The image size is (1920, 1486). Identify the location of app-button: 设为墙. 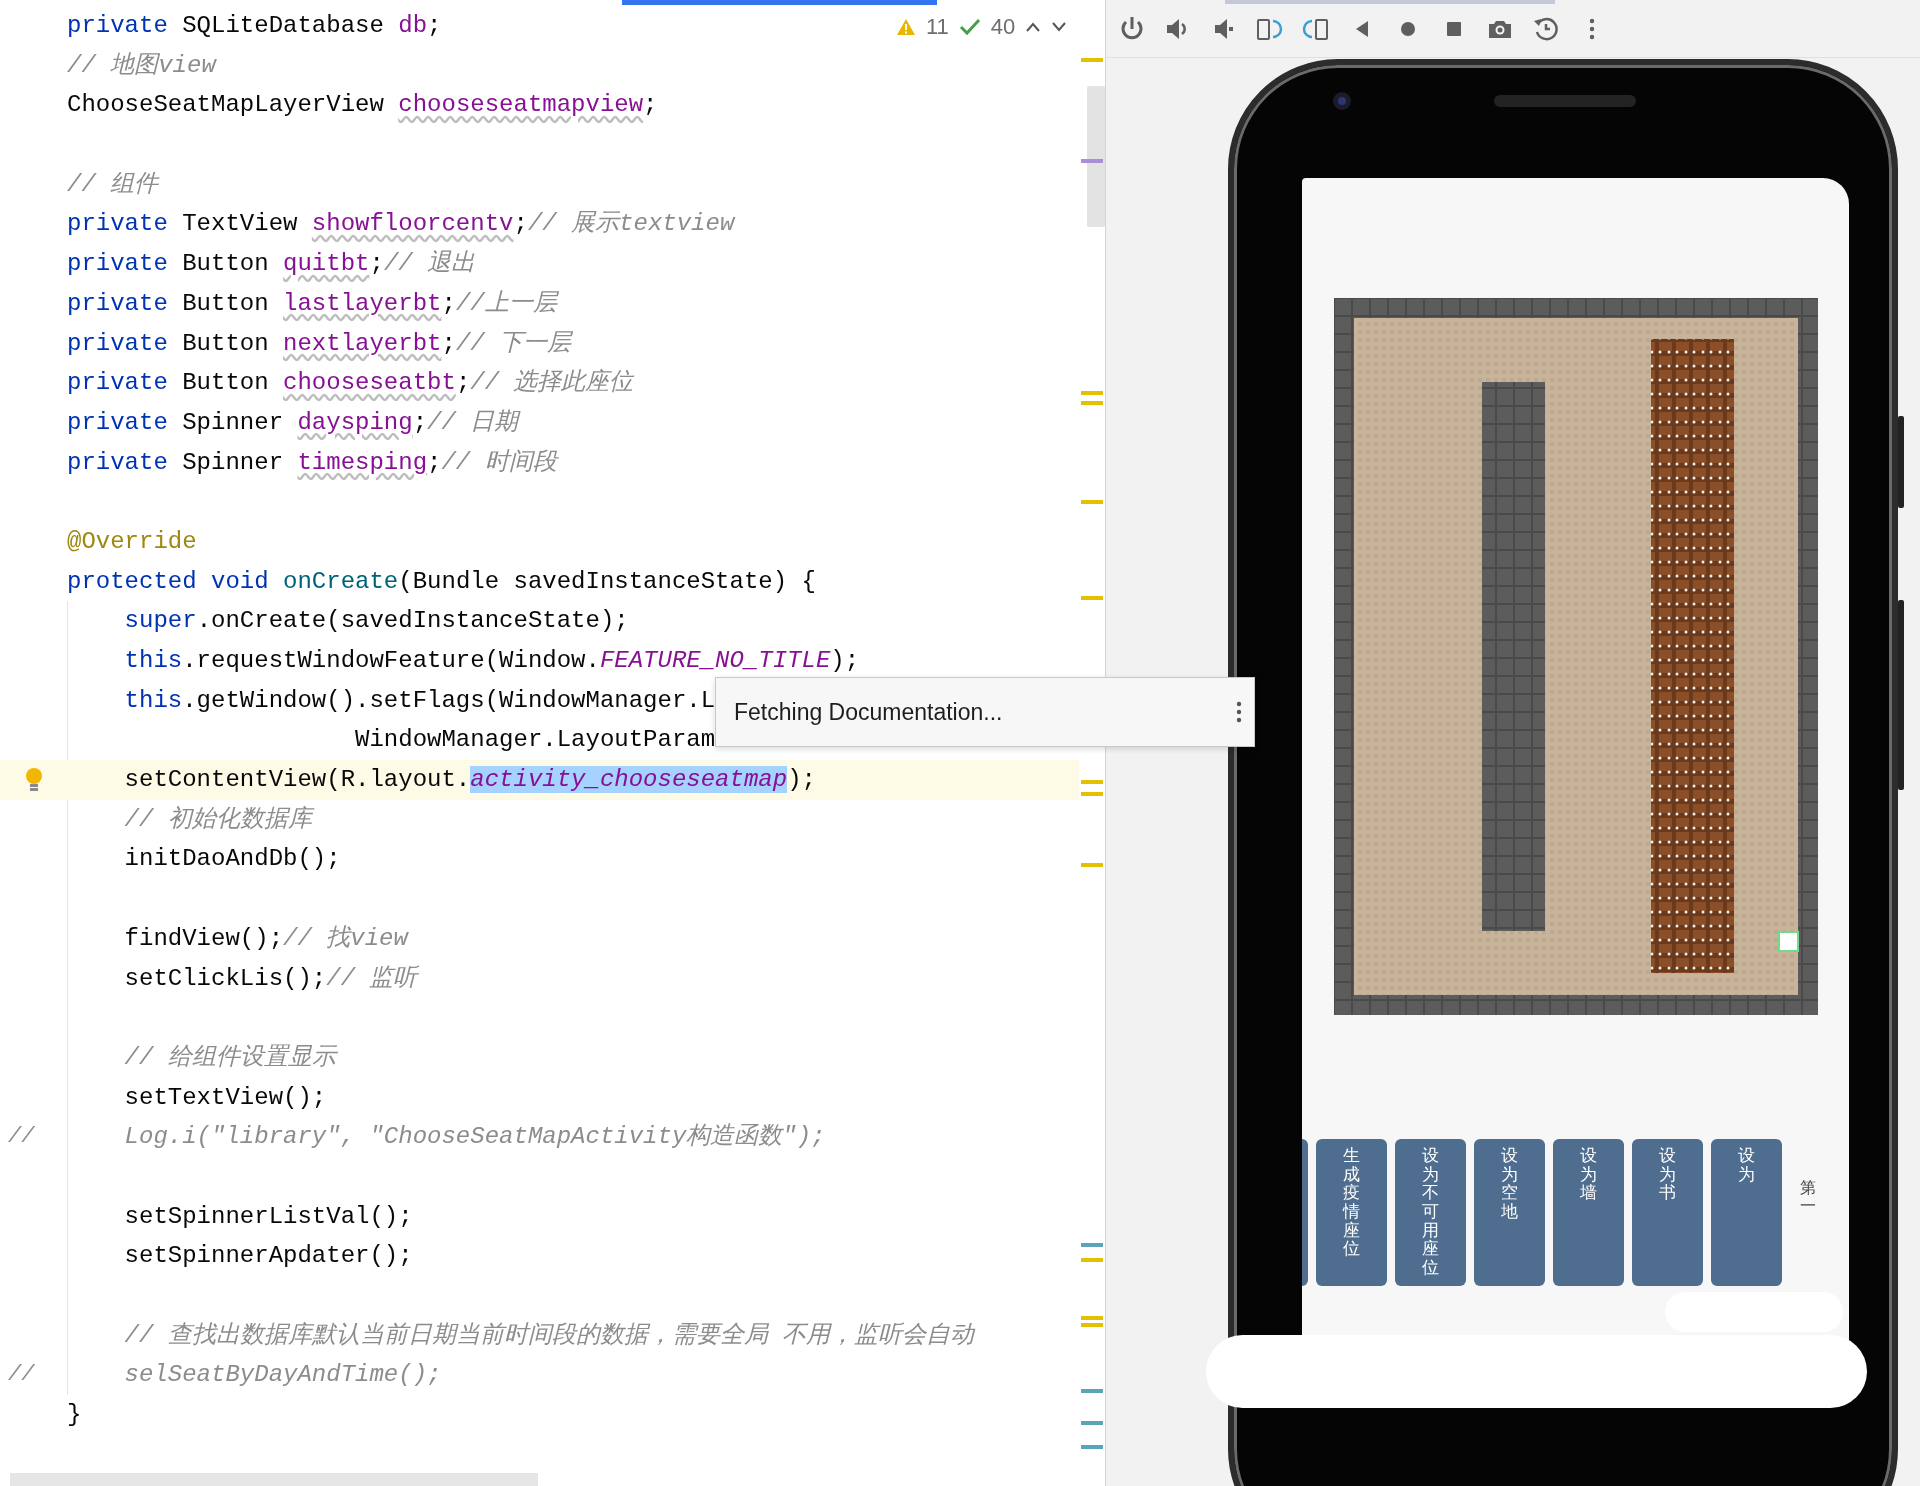
(1588, 1212).